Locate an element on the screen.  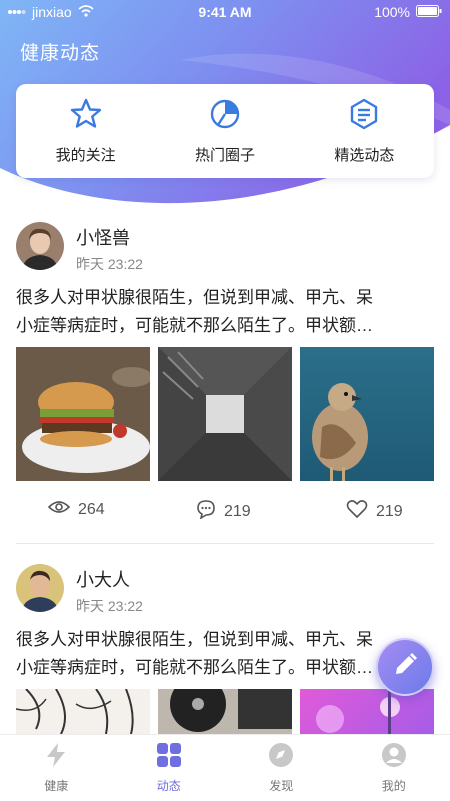
likes-count: 219 is located at coordinates (389, 512).